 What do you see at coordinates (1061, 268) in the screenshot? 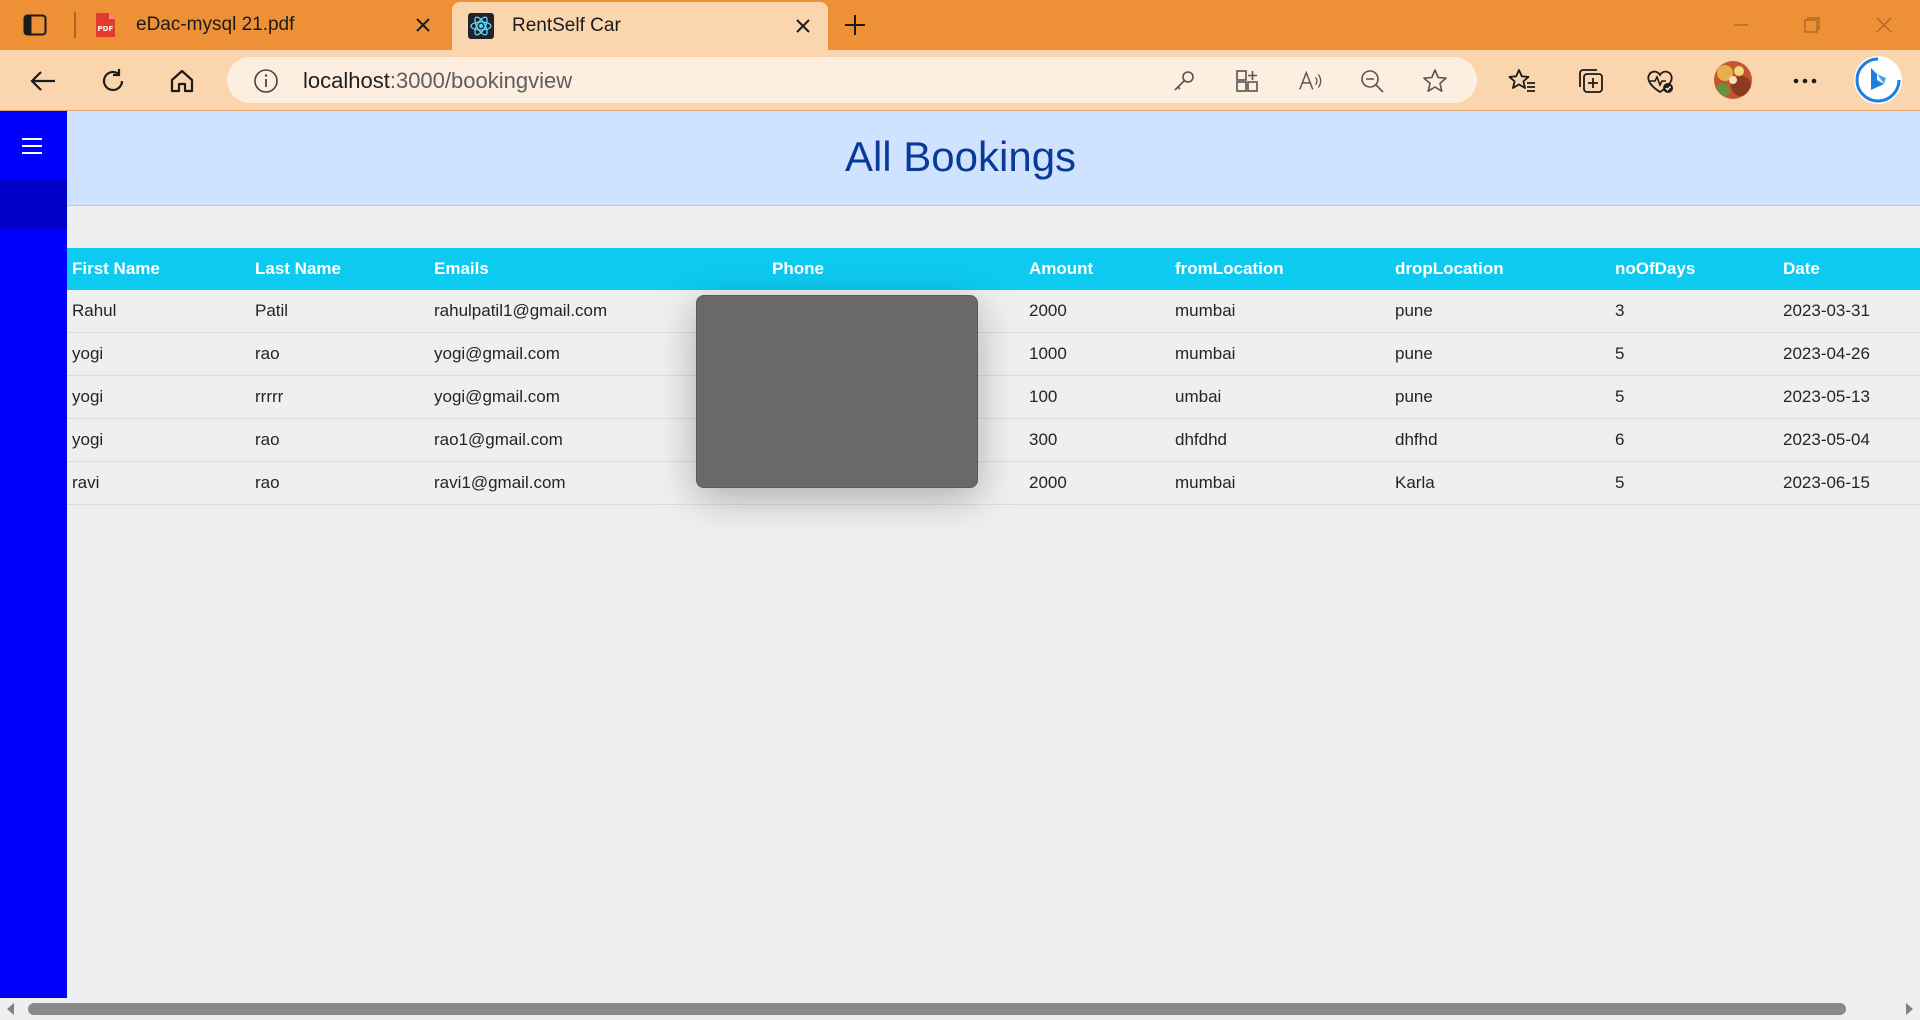
I see `column-header-amount: Amount` at bounding box center [1061, 268].